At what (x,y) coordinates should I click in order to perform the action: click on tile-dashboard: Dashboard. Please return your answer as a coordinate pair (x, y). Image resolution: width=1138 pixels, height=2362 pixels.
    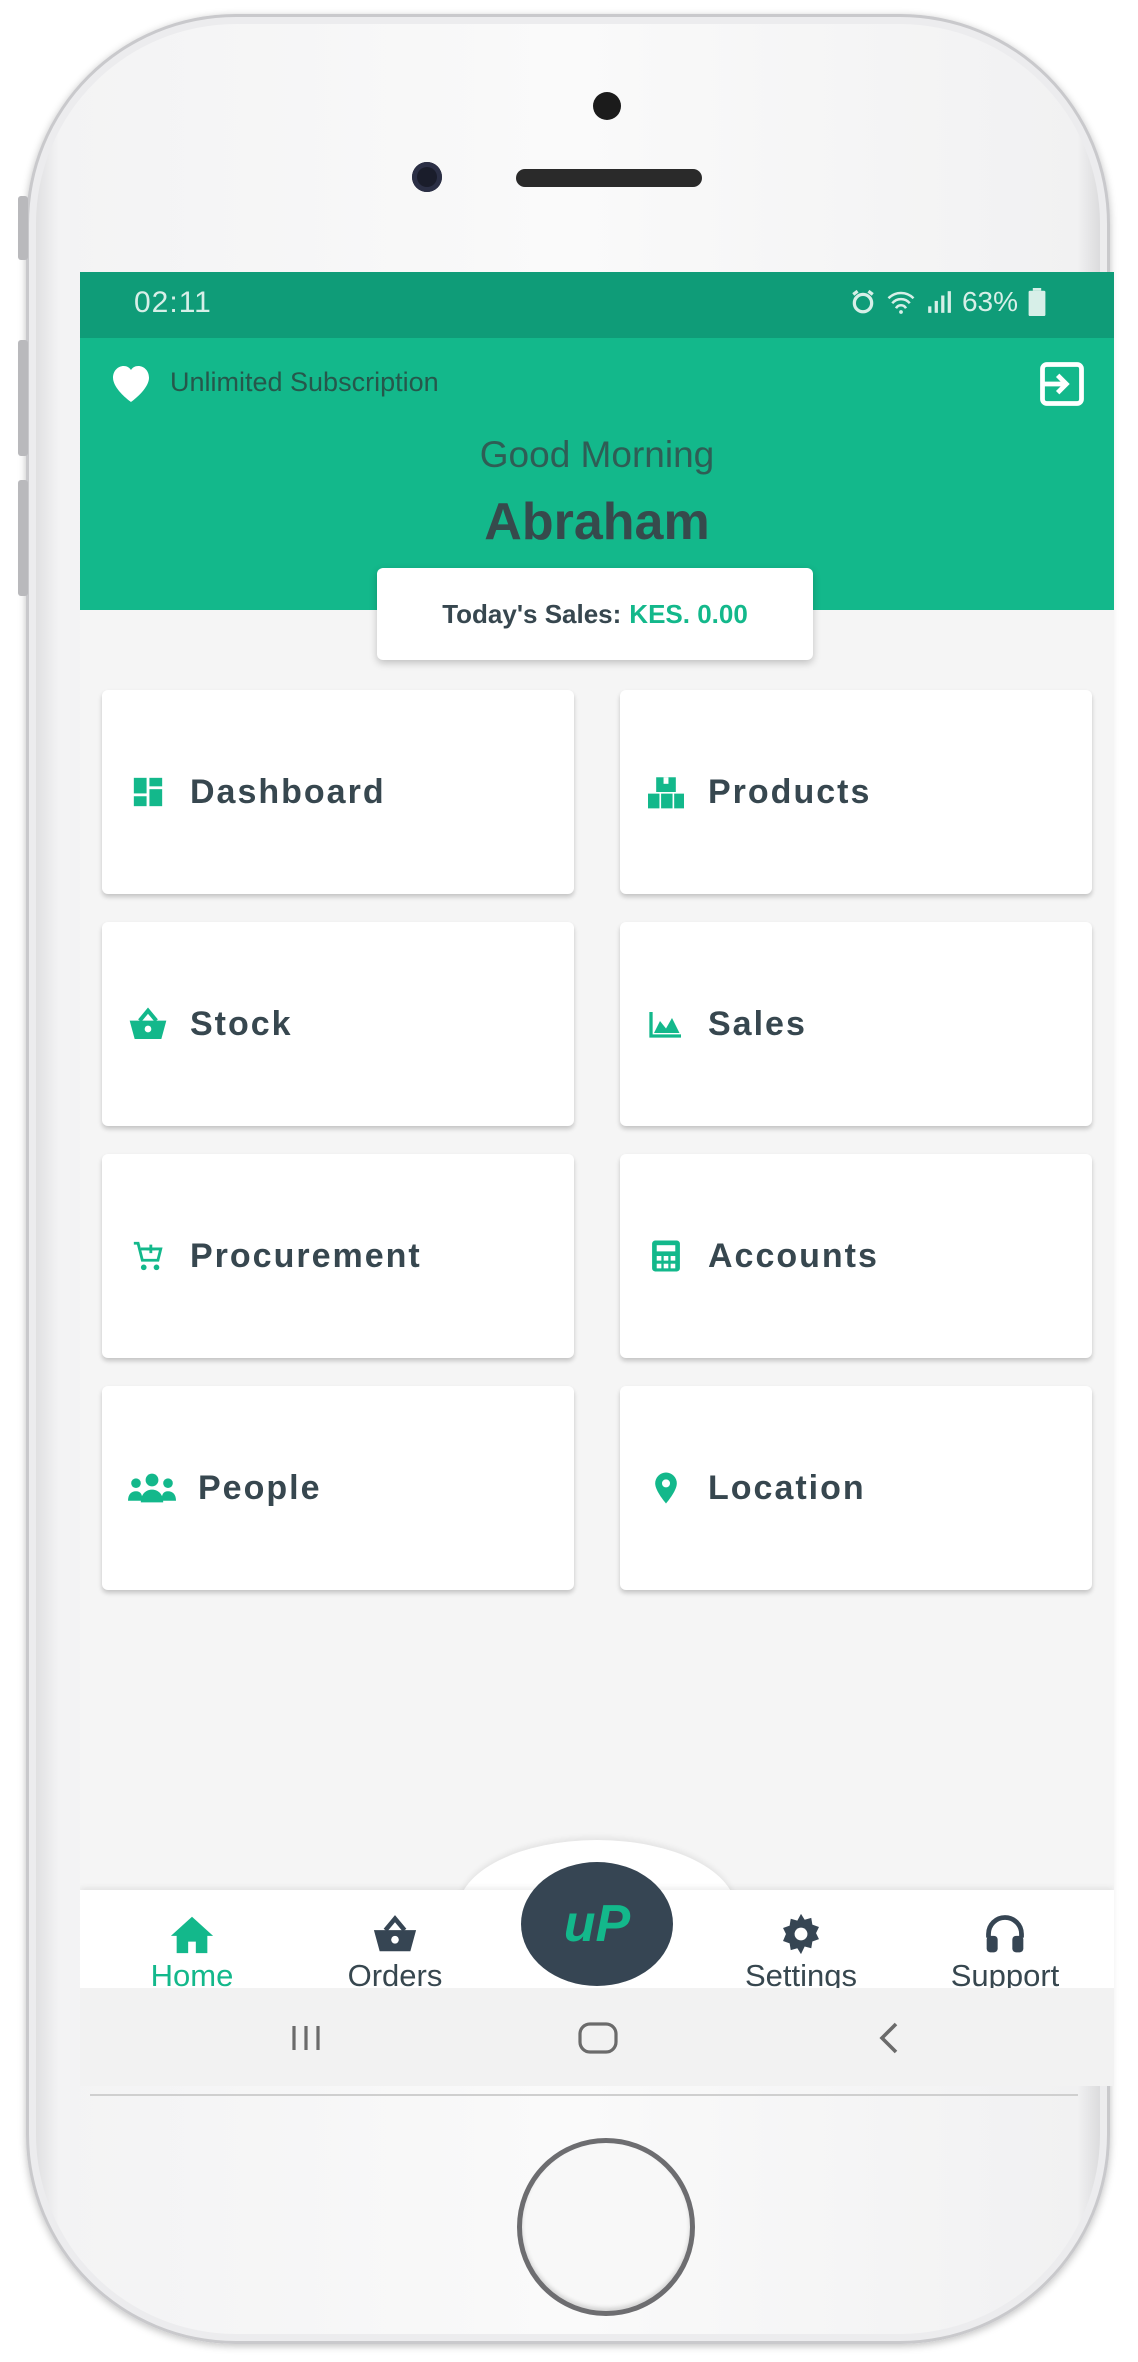
    Looking at the image, I should click on (338, 792).